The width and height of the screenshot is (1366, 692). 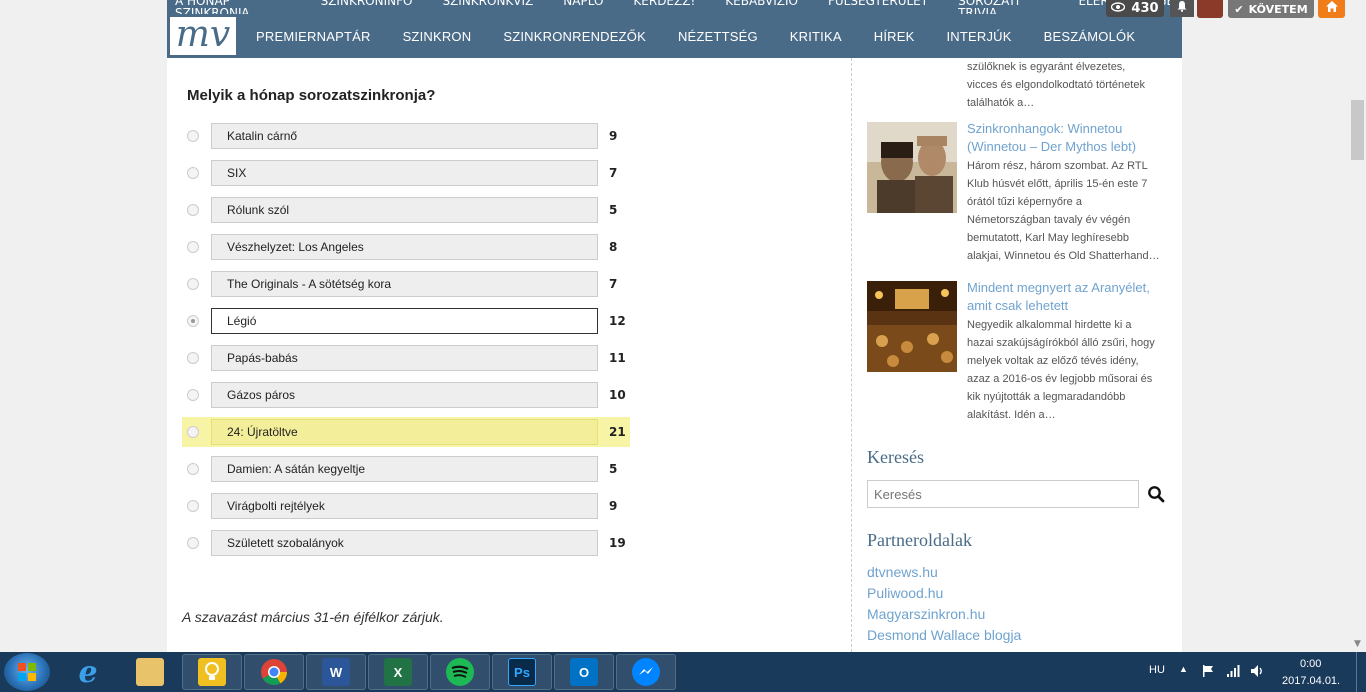 I want to click on poll-option-label: Papás-babás, so click(x=404, y=358).